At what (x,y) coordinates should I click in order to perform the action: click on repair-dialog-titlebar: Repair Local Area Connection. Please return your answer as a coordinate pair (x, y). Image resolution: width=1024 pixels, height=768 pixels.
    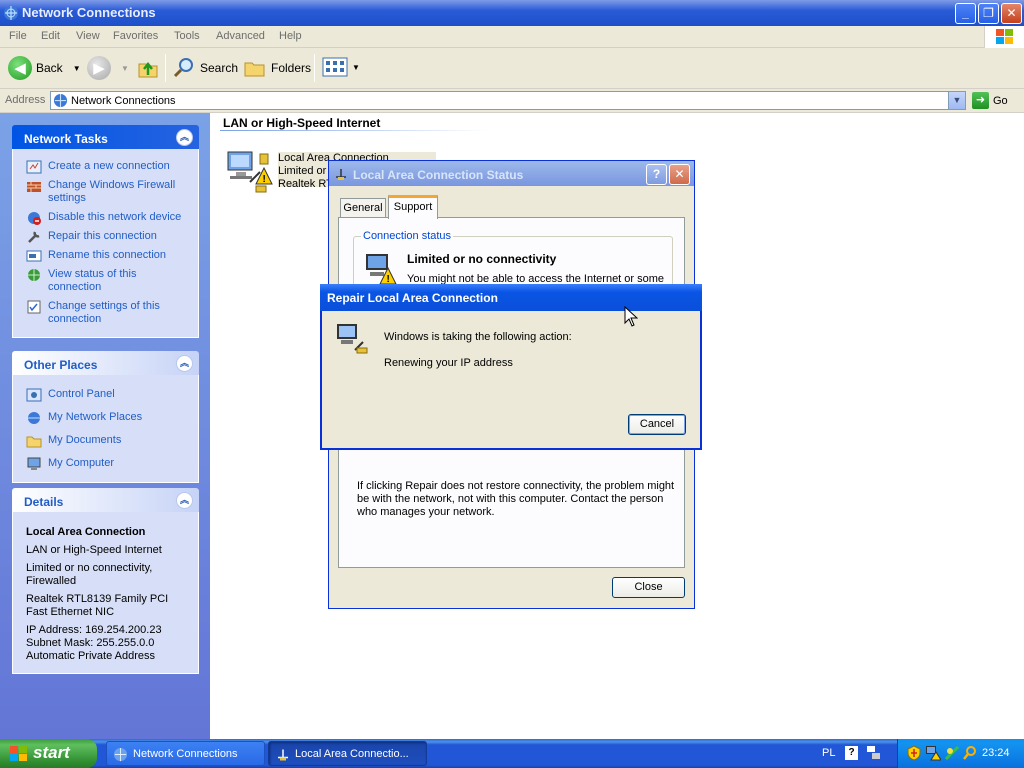
    Looking at the image, I should click on (511, 297).